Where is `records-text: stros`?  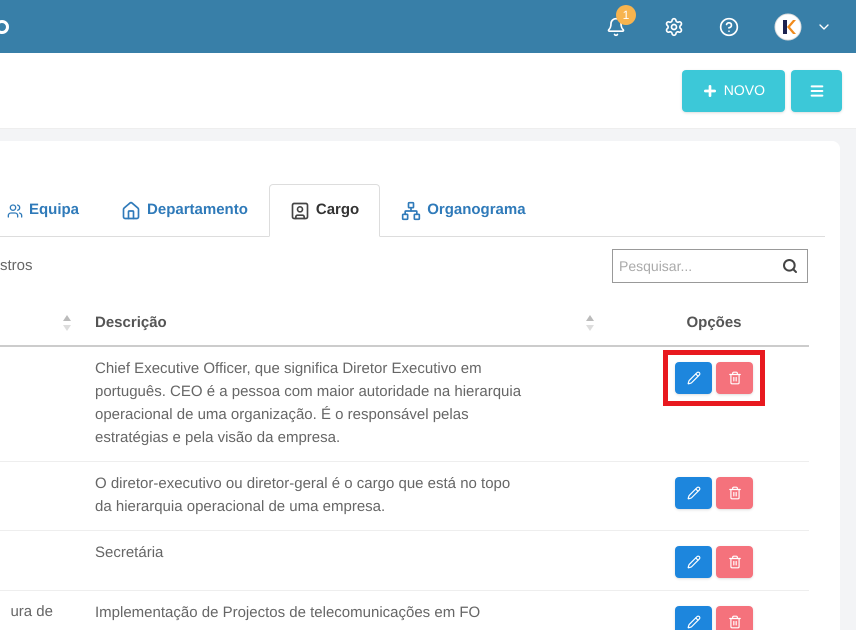 records-text: stros is located at coordinates (16, 266).